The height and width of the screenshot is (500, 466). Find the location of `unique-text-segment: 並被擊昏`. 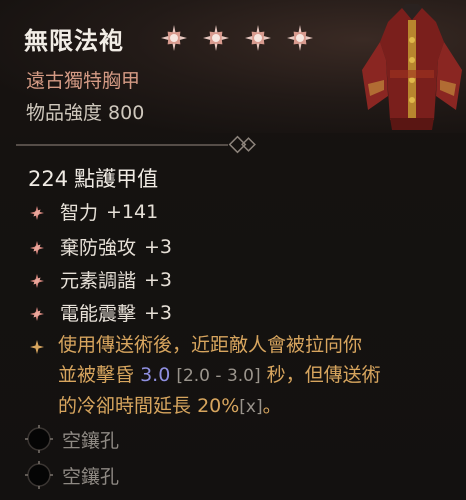

unique-text-segment: 並被擊昏 is located at coordinates (96, 375).